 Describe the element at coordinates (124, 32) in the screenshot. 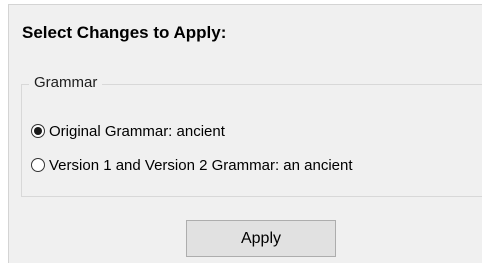

I see `panel-title: Select Changes to Apply:` at that location.